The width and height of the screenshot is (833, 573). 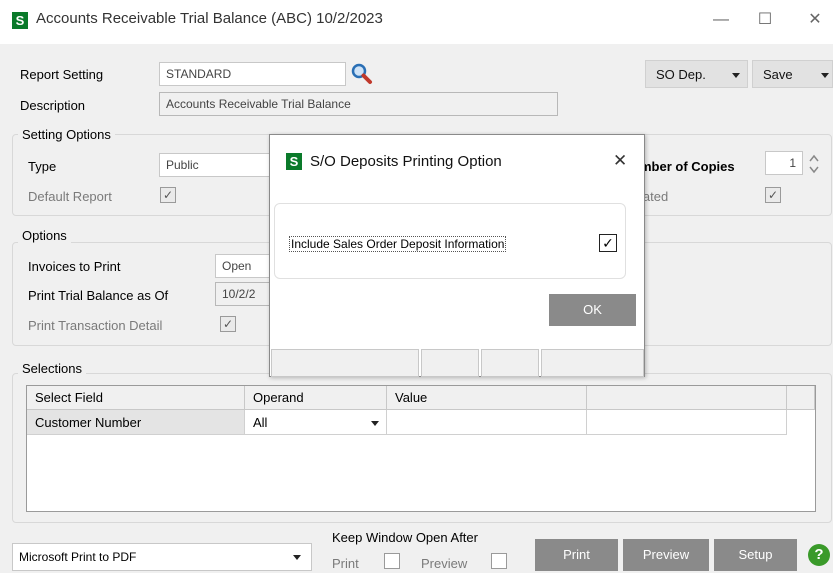 I want to click on selections-title: Selections, so click(x=52, y=368).